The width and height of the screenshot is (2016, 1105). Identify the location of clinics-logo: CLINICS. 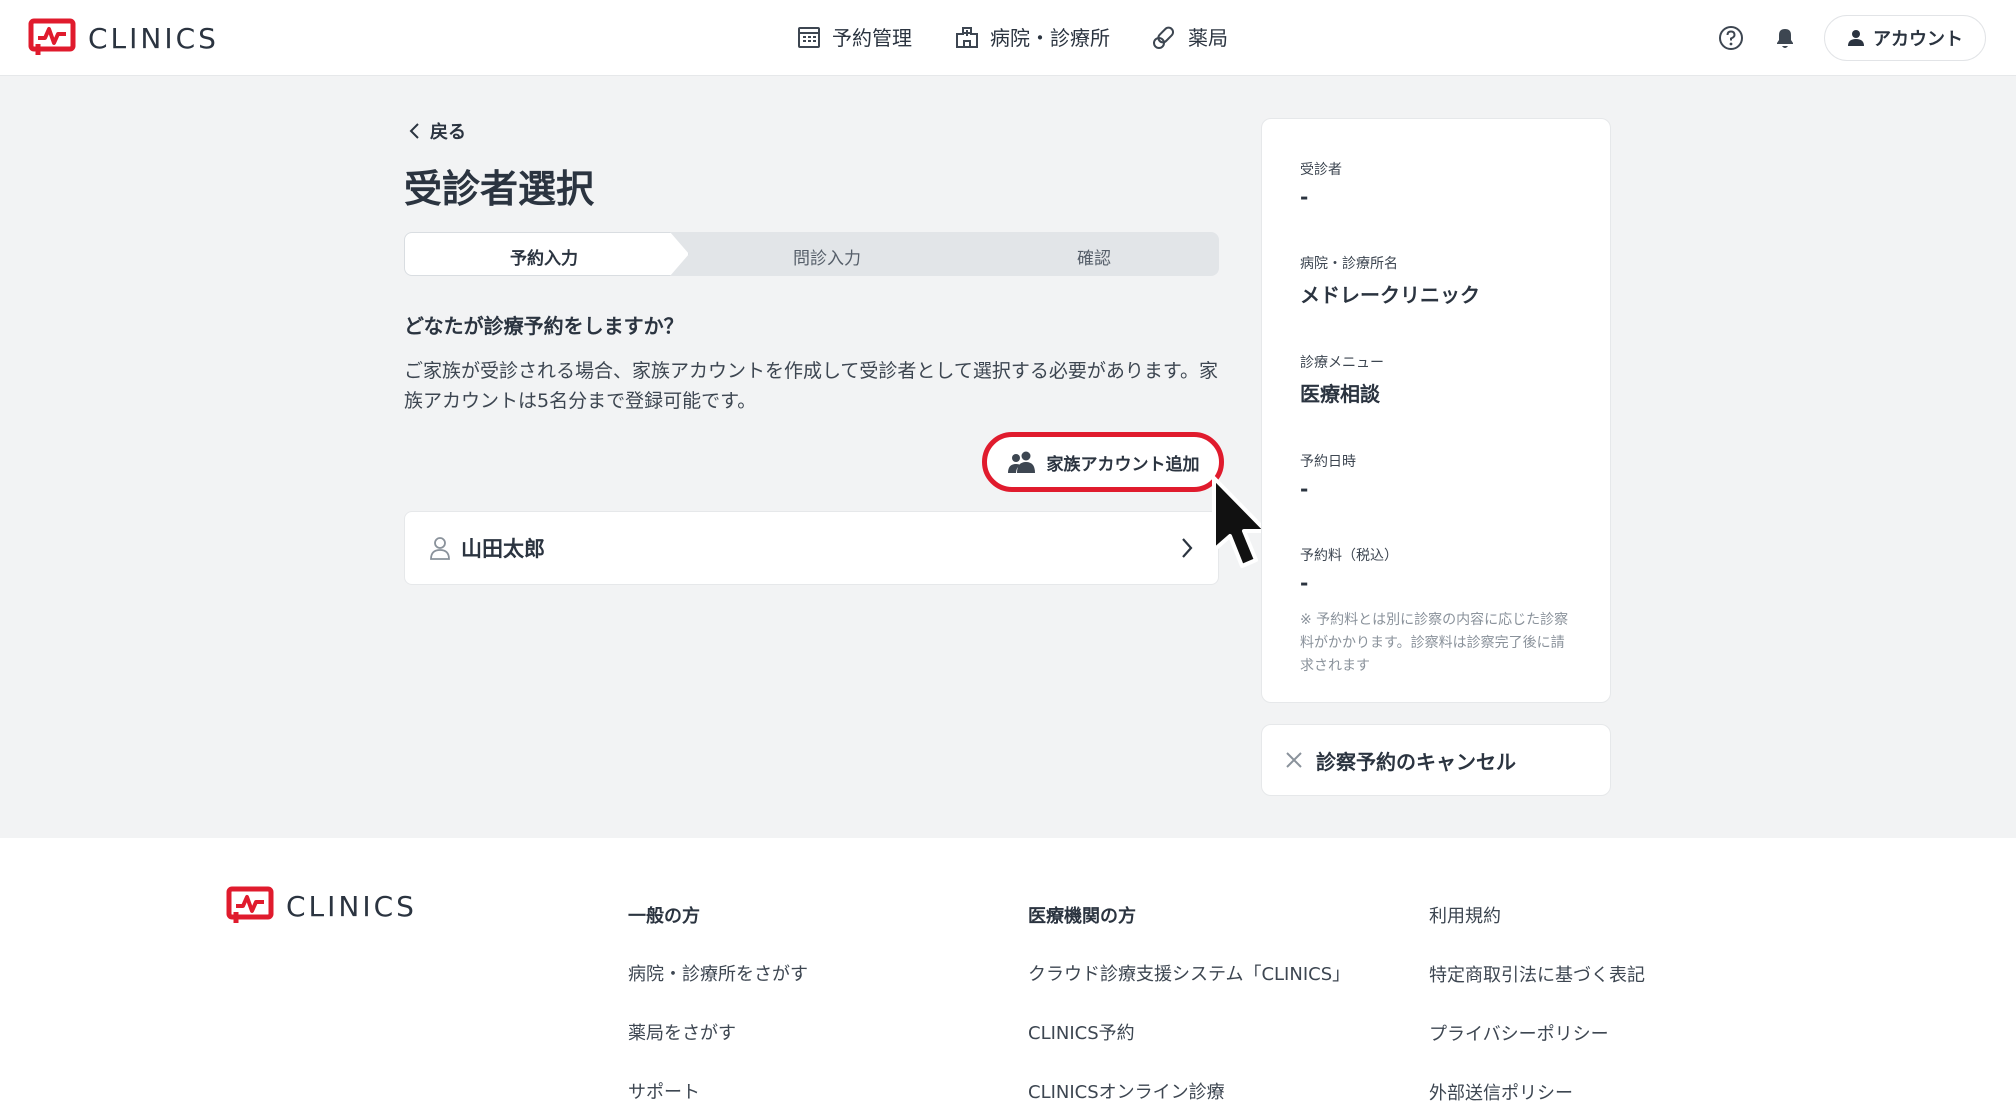
(123, 38).